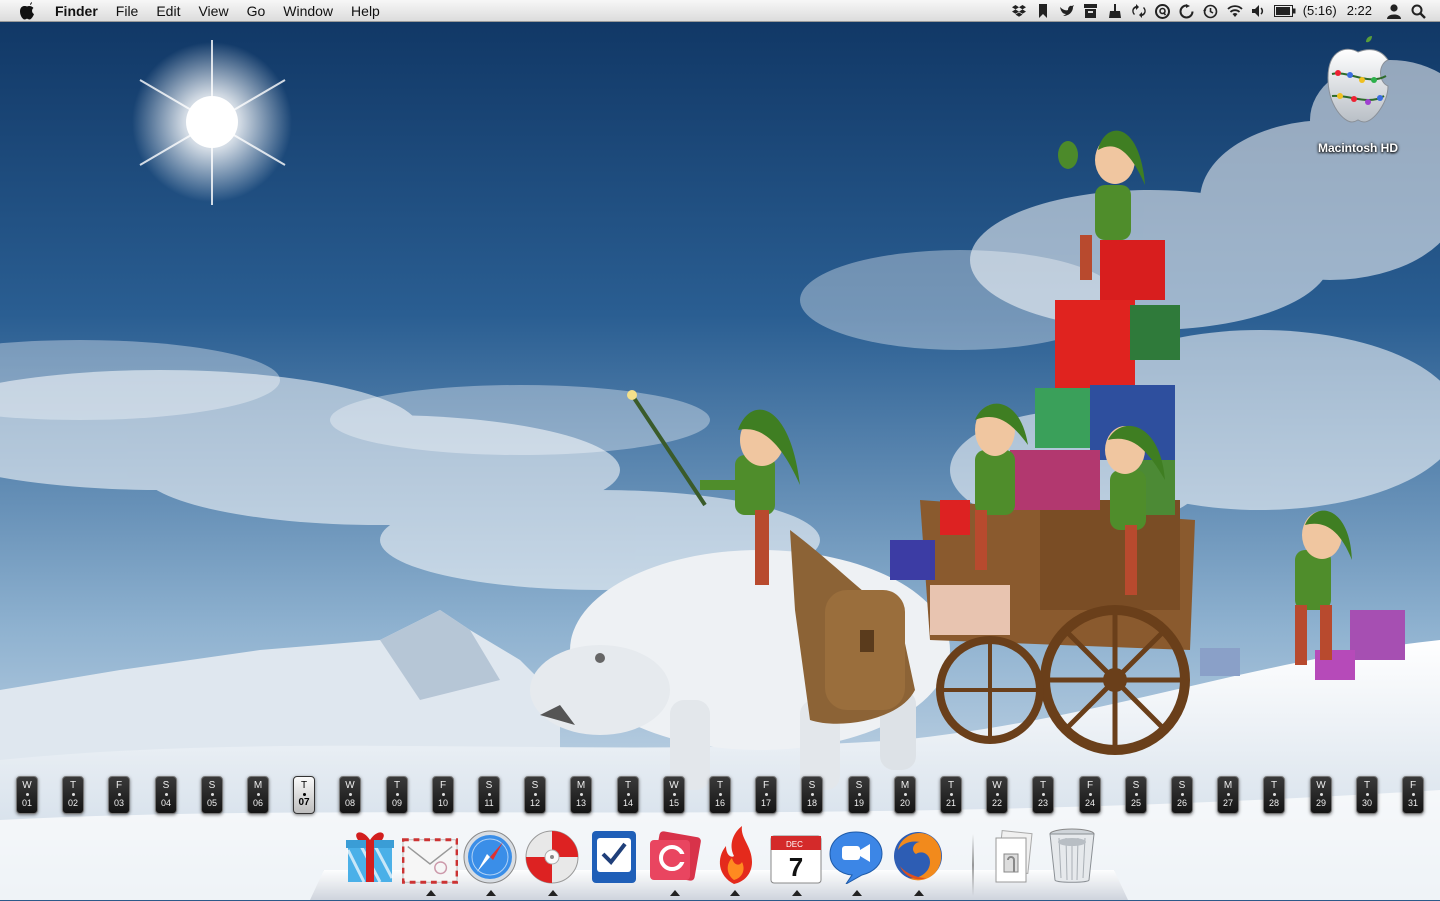  What do you see at coordinates (674, 795) in the screenshot?
I see `calendar-day: W 15` at bounding box center [674, 795].